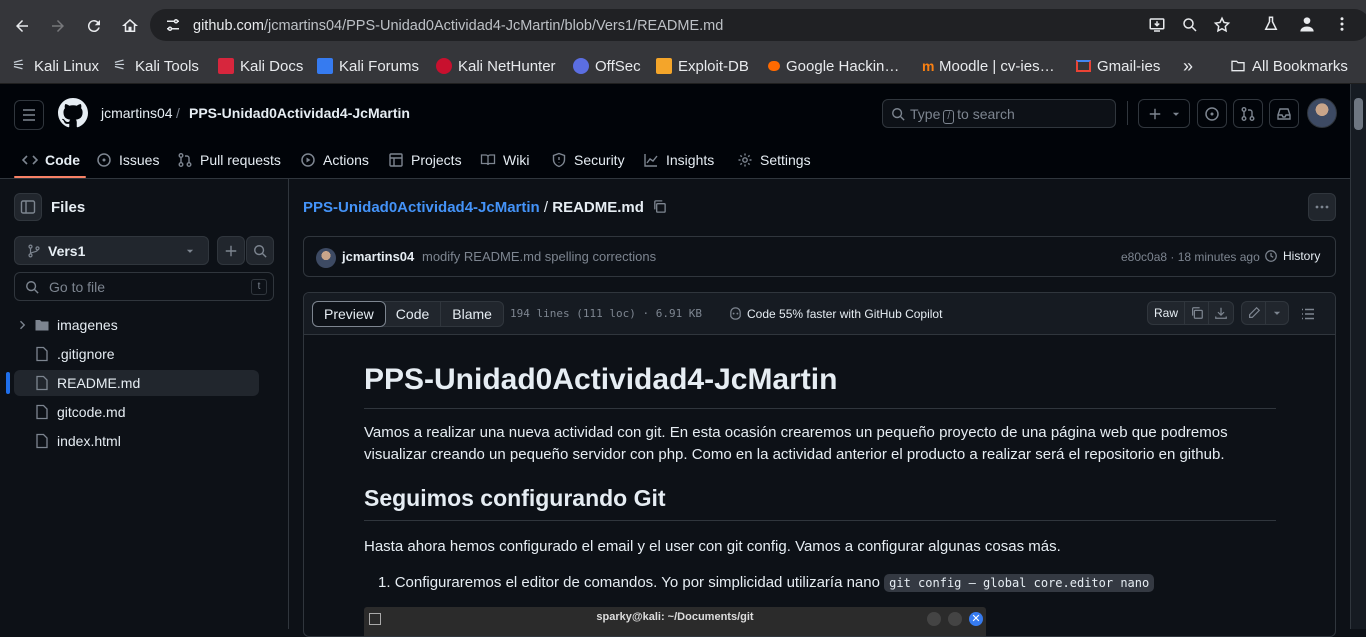 The image size is (1366, 637). Describe the element at coordinates (1166, 313) in the screenshot. I see `raw-button: Raw` at that location.